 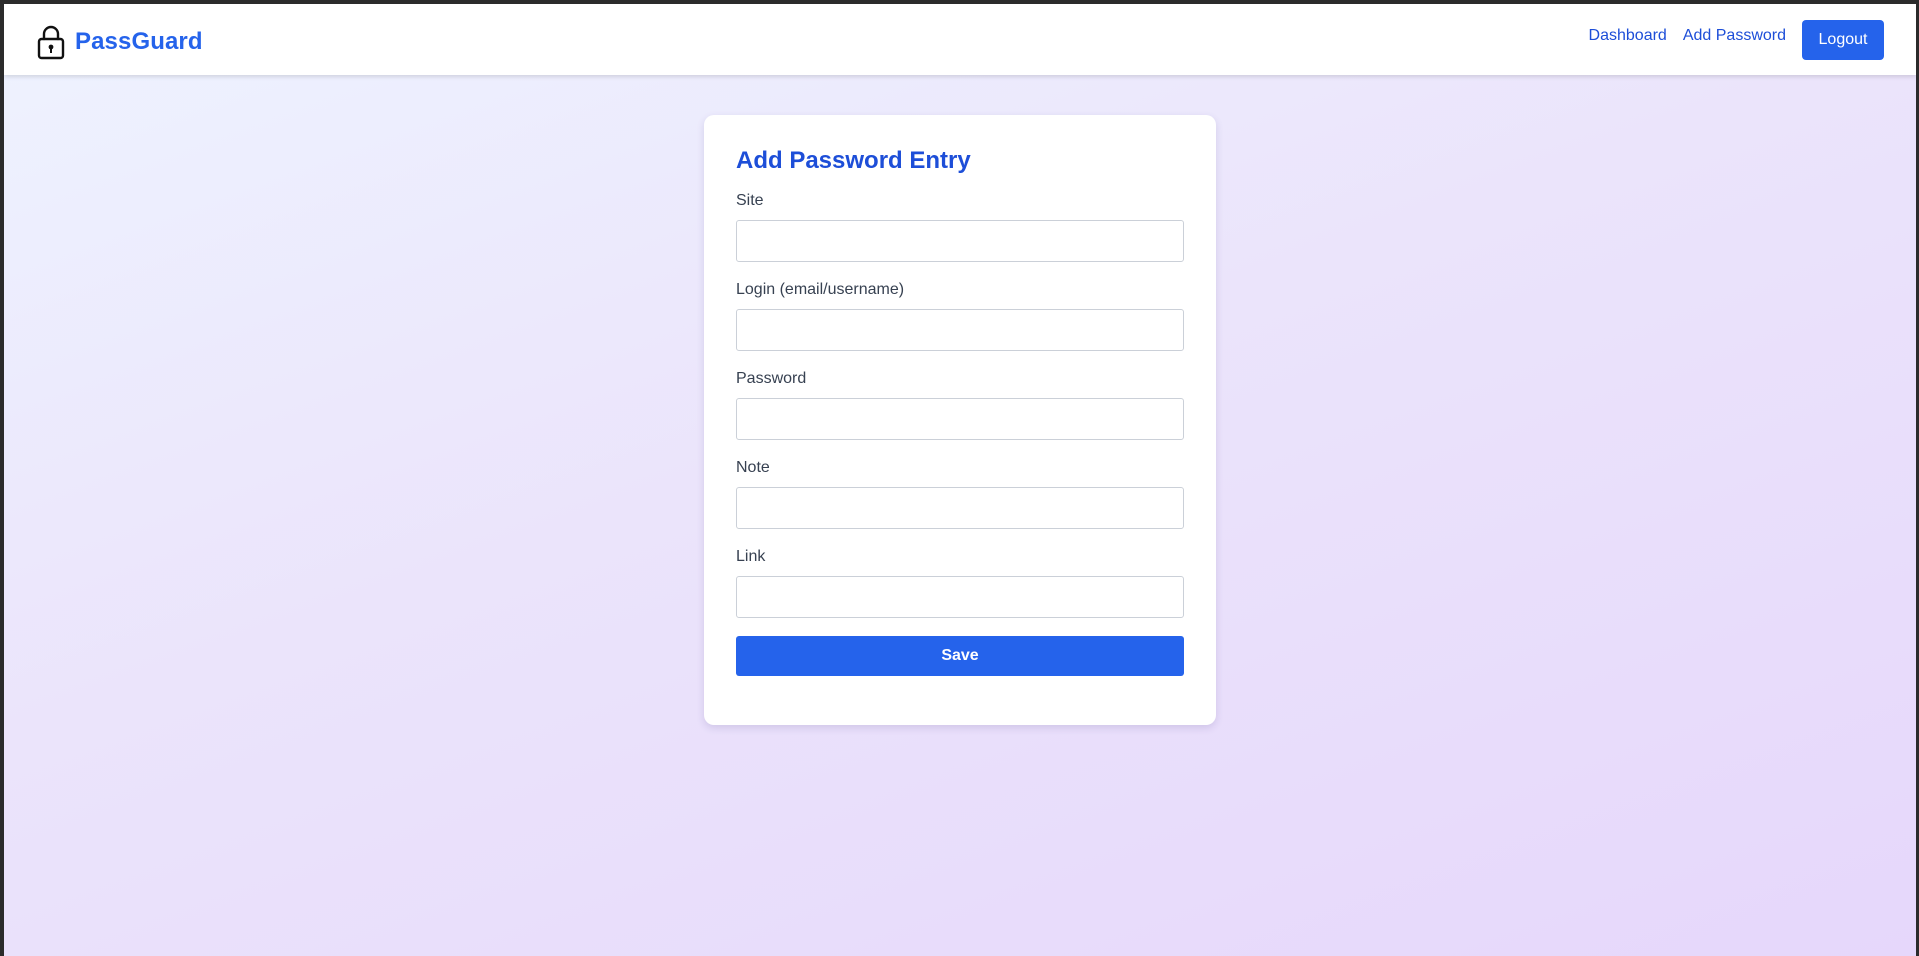 I want to click on note-label: Note, so click(x=753, y=467).